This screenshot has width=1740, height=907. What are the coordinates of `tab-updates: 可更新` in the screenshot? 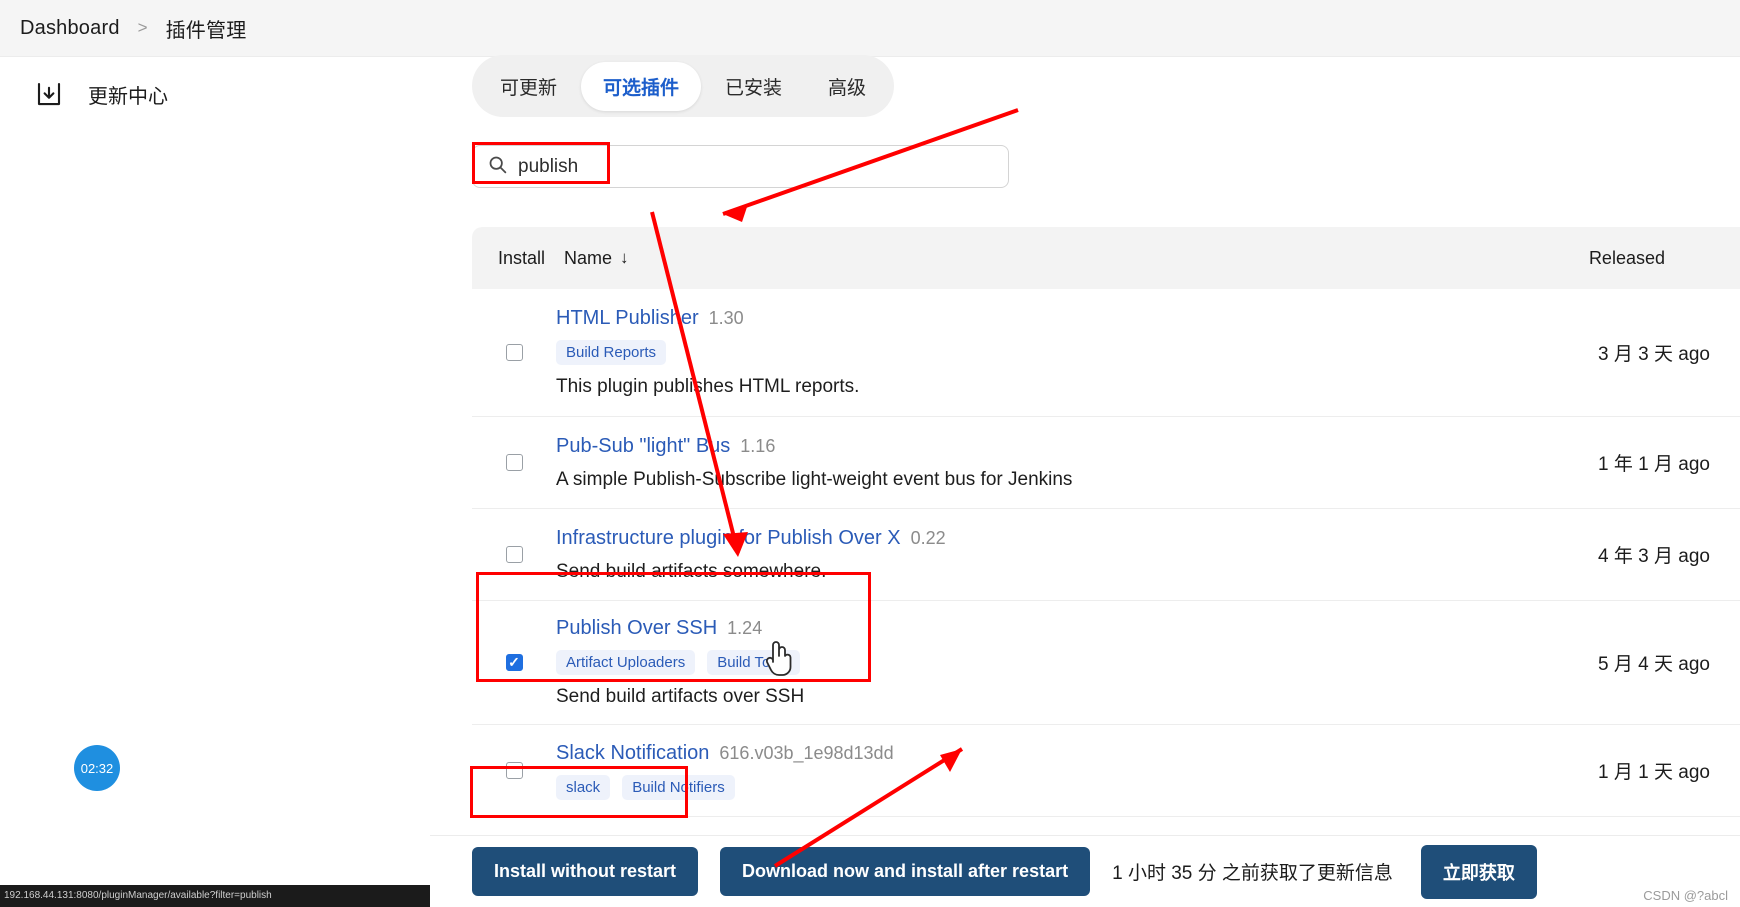 It's located at (528, 86).